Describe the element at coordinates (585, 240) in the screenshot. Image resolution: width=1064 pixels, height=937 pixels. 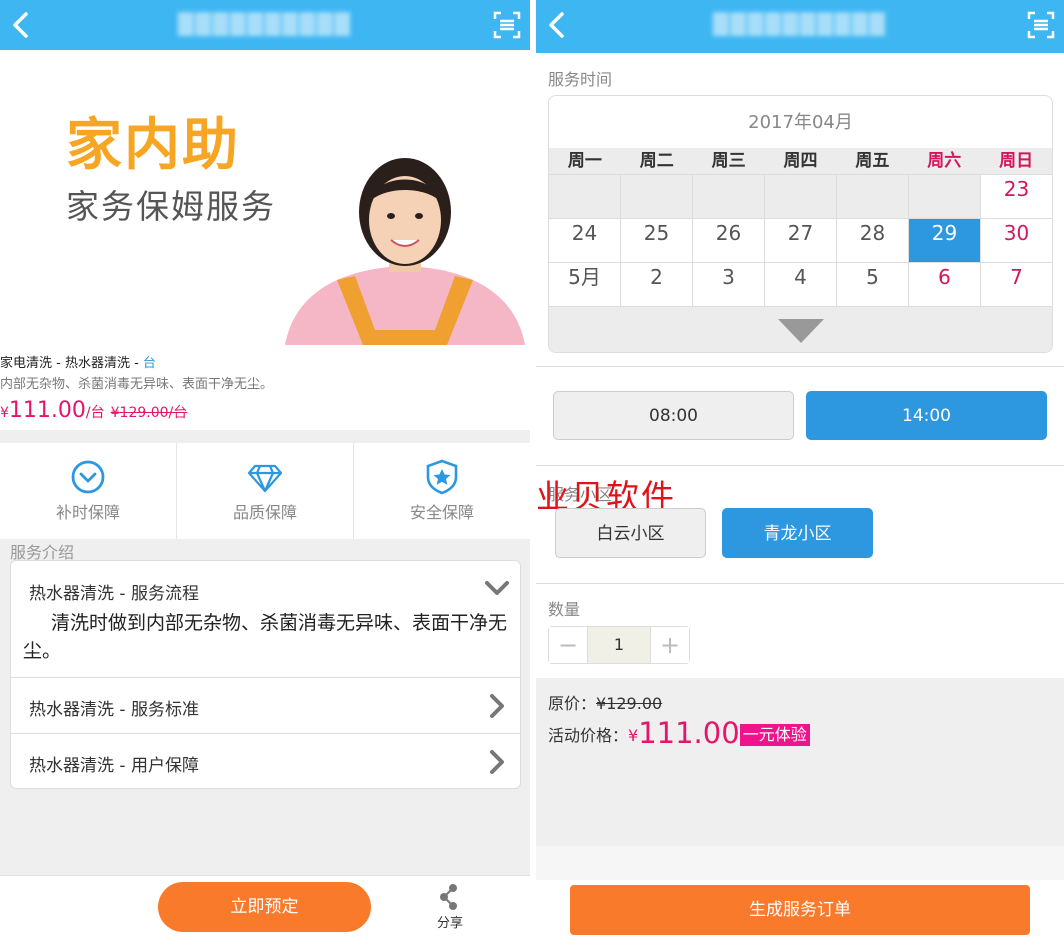
I see `calendar-day: 24` at that location.